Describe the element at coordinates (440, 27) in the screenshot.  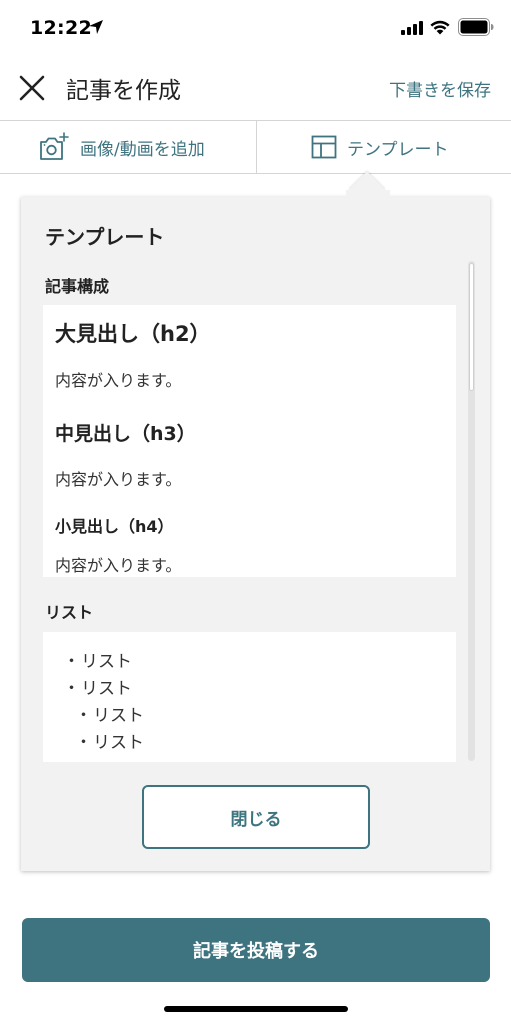
I see `wifi-icon` at that location.